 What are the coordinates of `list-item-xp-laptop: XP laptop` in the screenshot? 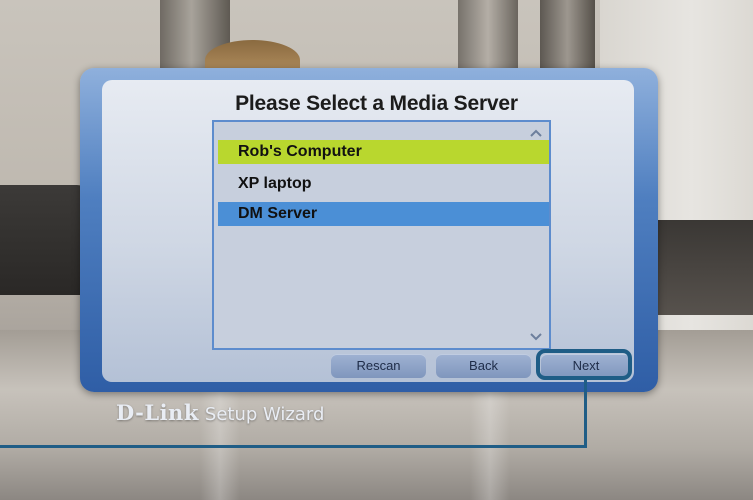 It's located at (383, 184).